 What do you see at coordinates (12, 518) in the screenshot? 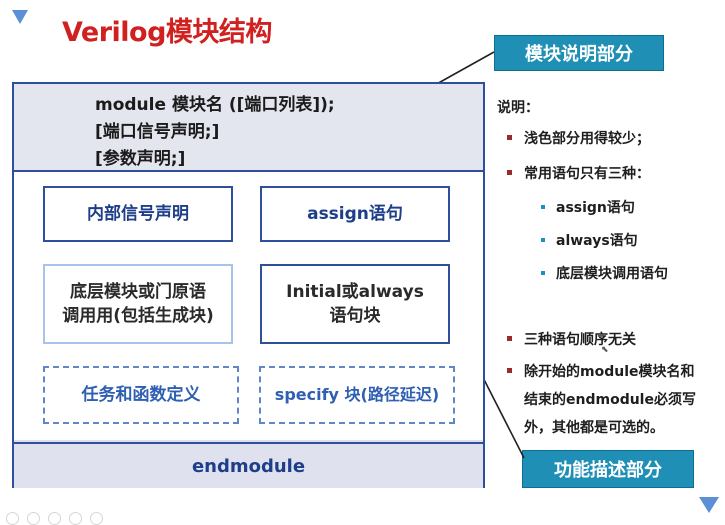
I see `toolbar-prev-icon` at bounding box center [12, 518].